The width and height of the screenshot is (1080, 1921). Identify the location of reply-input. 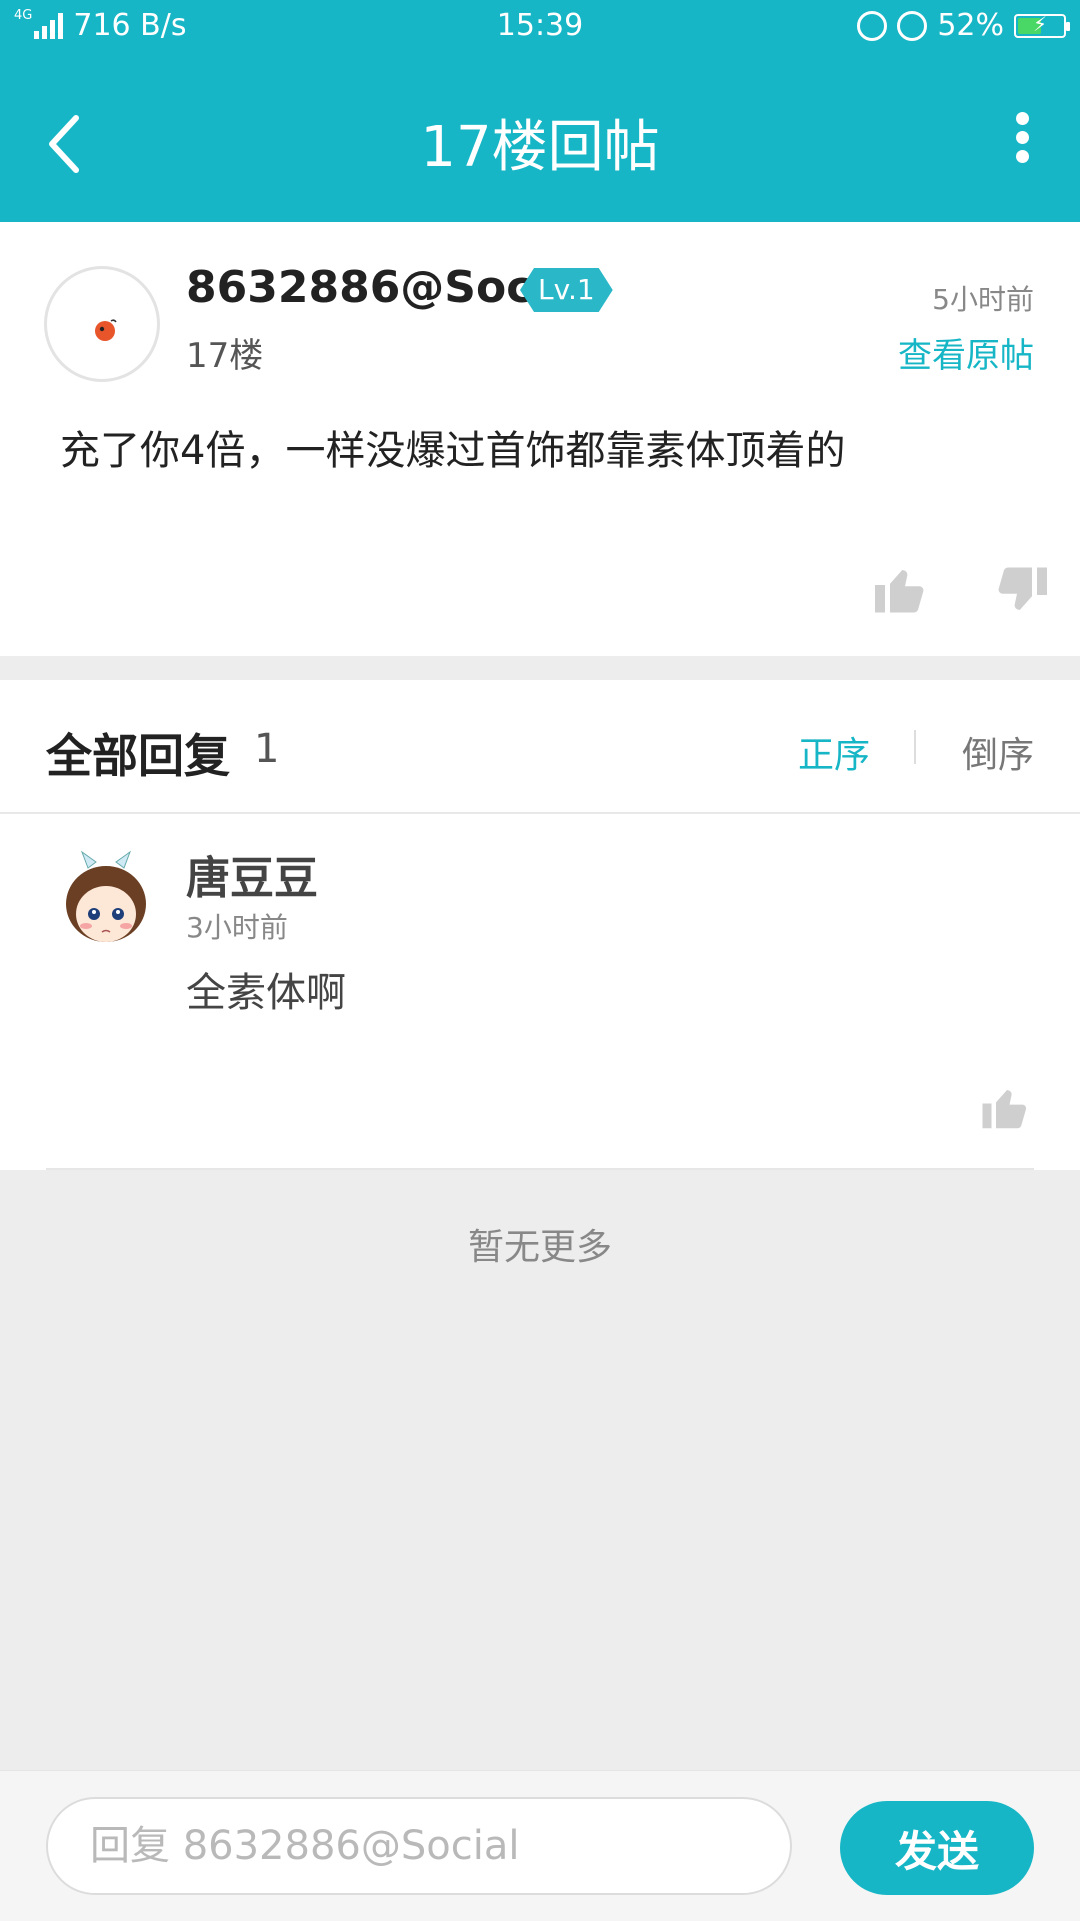
(419, 1846).